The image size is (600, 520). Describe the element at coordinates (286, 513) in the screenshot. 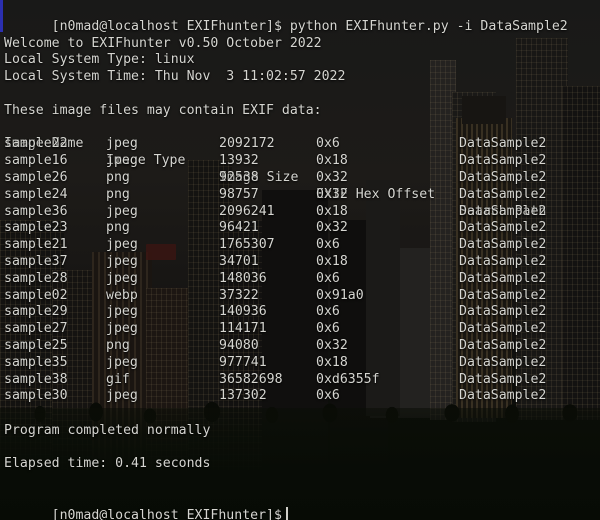

I see `text-cursor` at that location.